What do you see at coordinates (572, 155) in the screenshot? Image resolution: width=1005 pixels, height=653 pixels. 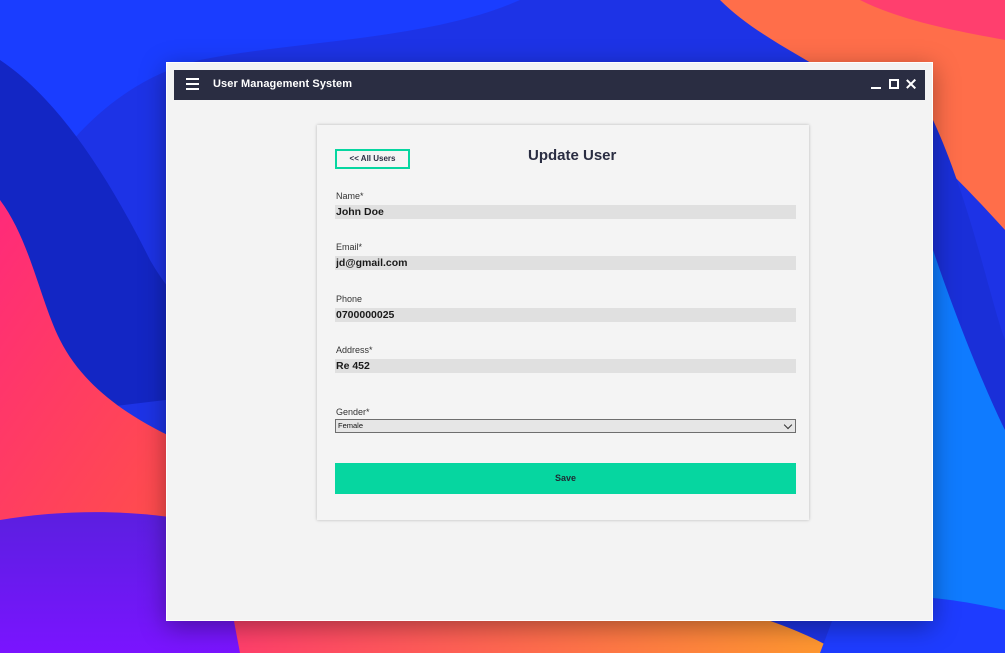 I see `form-title: Update User` at bounding box center [572, 155].